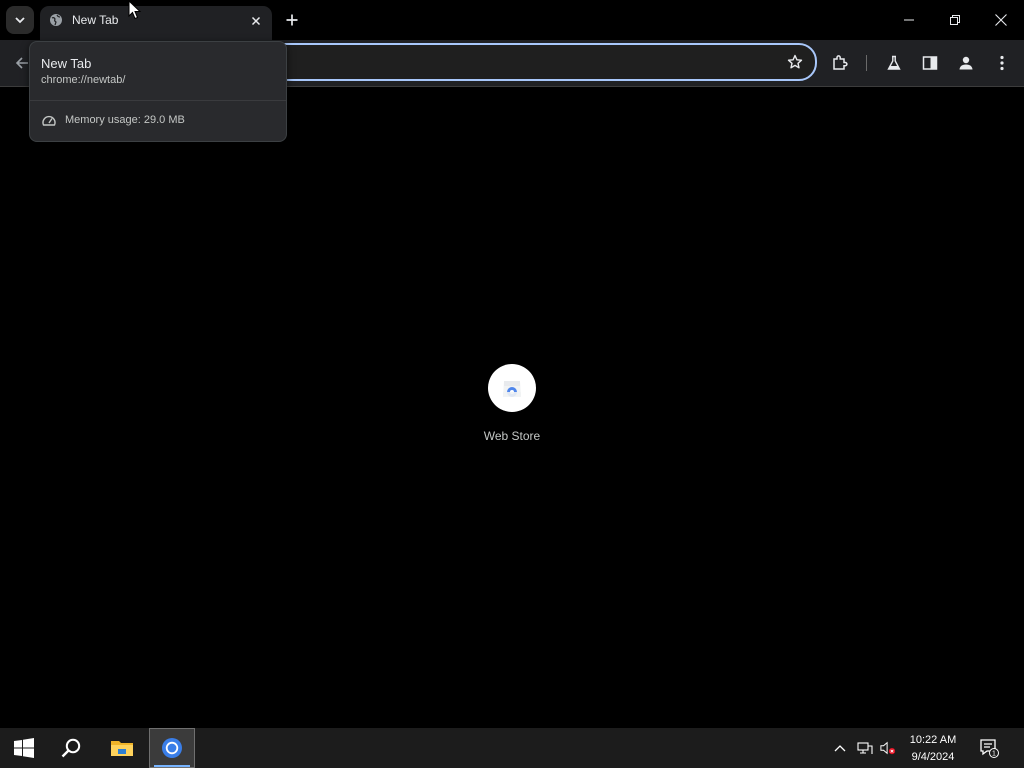 Image resolution: width=1024 pixels, height=768 pixels. I want to click on show-hidden-icons-button, so click(840, 748).